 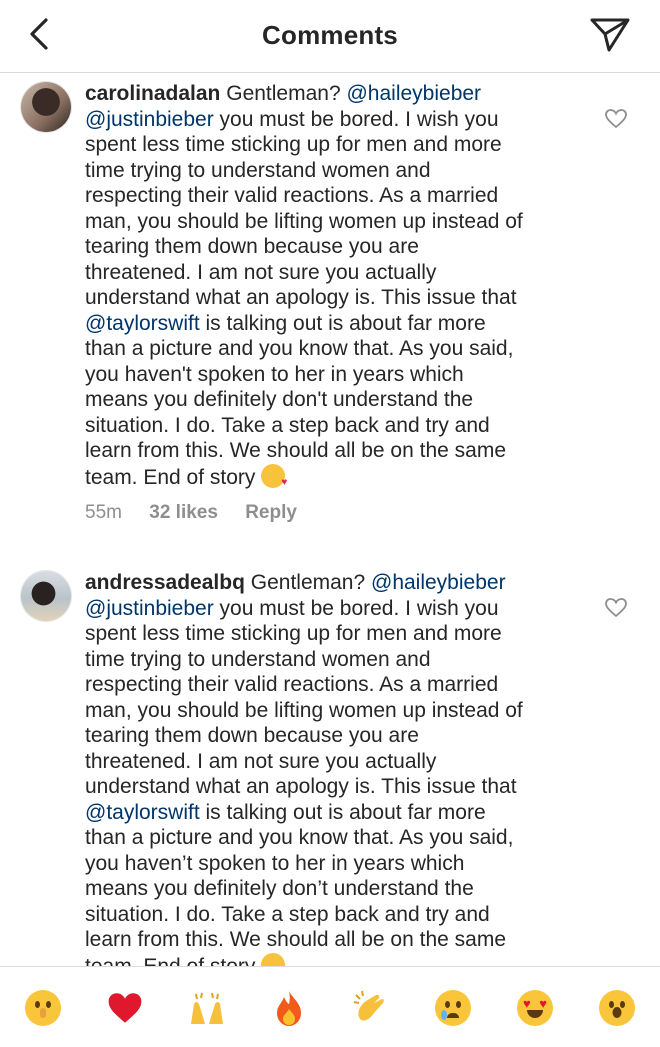 I want to click on send-icon, so click(x=610, y=34).